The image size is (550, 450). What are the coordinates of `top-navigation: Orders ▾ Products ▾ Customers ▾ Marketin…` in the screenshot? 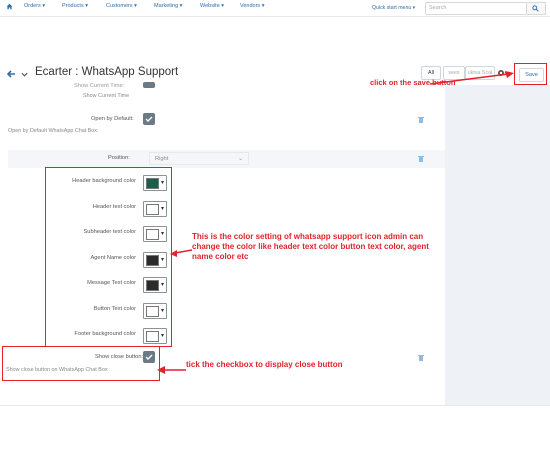 It's located at (275, 8).